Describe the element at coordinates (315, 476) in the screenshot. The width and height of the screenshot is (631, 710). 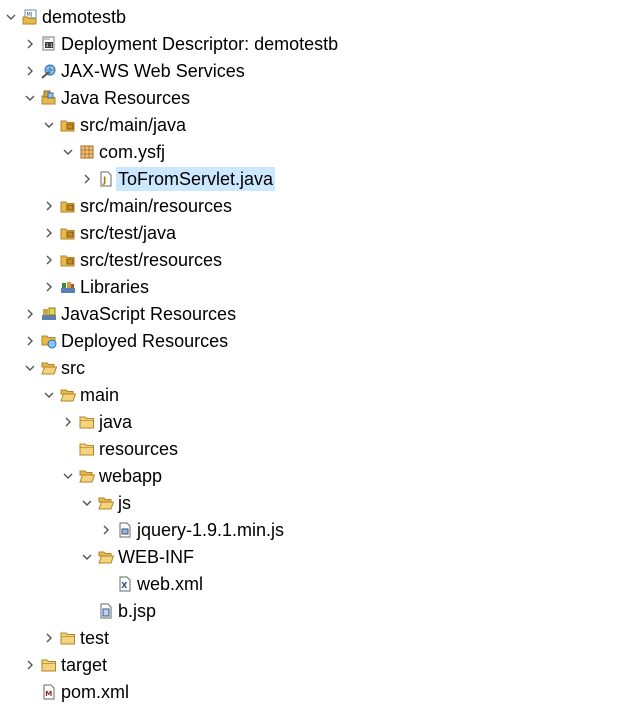
I see `tree-item-webapp: webapp` at that location.